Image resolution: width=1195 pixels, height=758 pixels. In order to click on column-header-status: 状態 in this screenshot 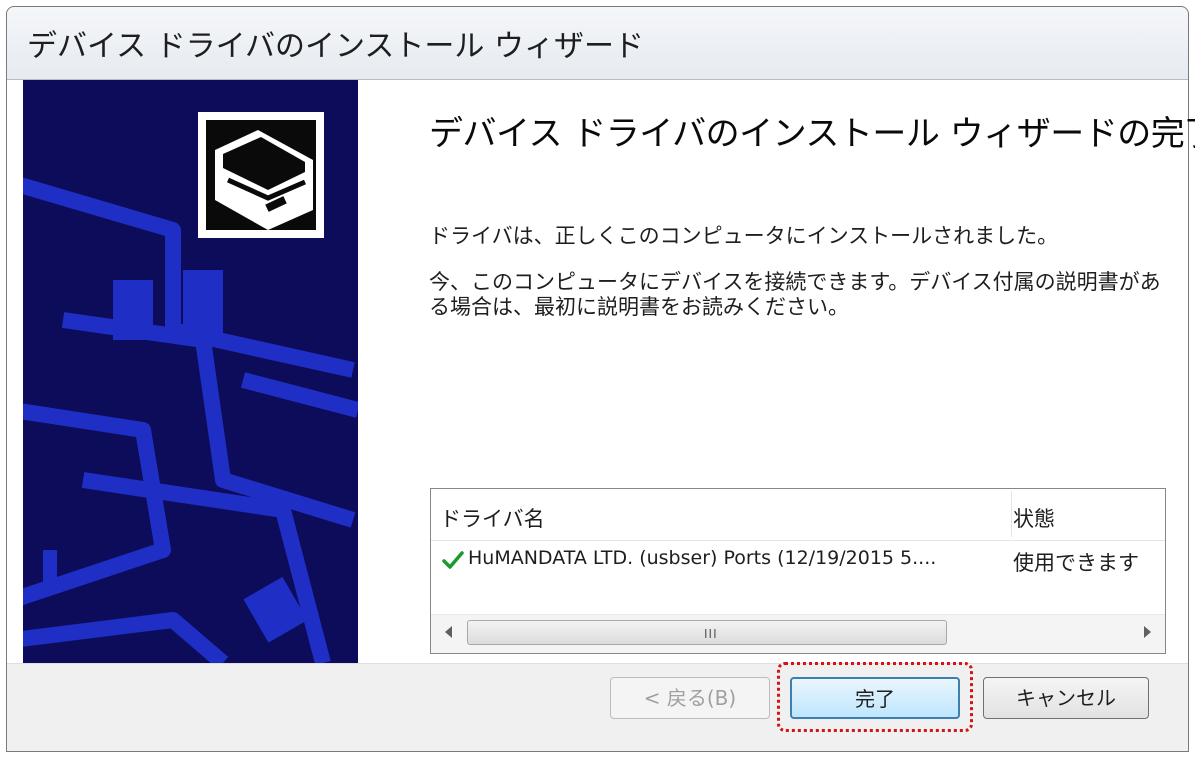, I will do `click(1034, 518)`.